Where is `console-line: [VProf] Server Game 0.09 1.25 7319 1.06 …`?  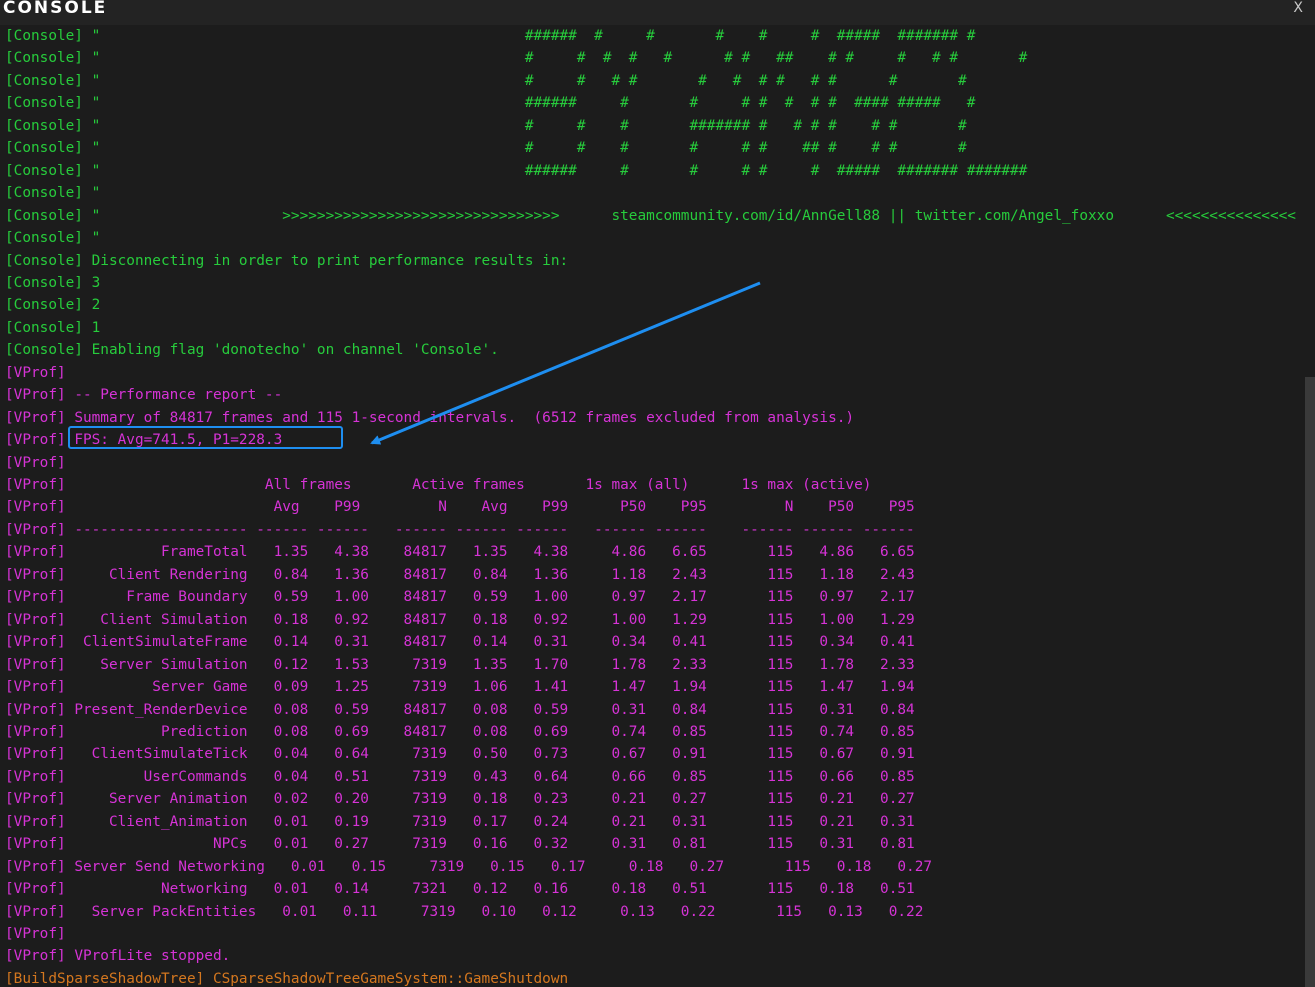
console-line: [VProf] Server Game 0.09 1.25 7319 1.06 … is located at coordinates (460, 687).